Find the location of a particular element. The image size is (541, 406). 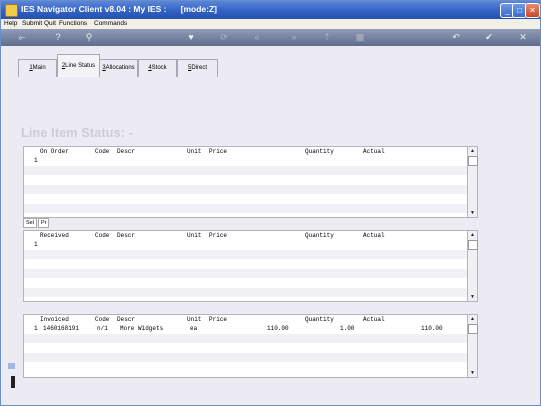

fast-forward-icon: » is located at coordinates (294, 37).